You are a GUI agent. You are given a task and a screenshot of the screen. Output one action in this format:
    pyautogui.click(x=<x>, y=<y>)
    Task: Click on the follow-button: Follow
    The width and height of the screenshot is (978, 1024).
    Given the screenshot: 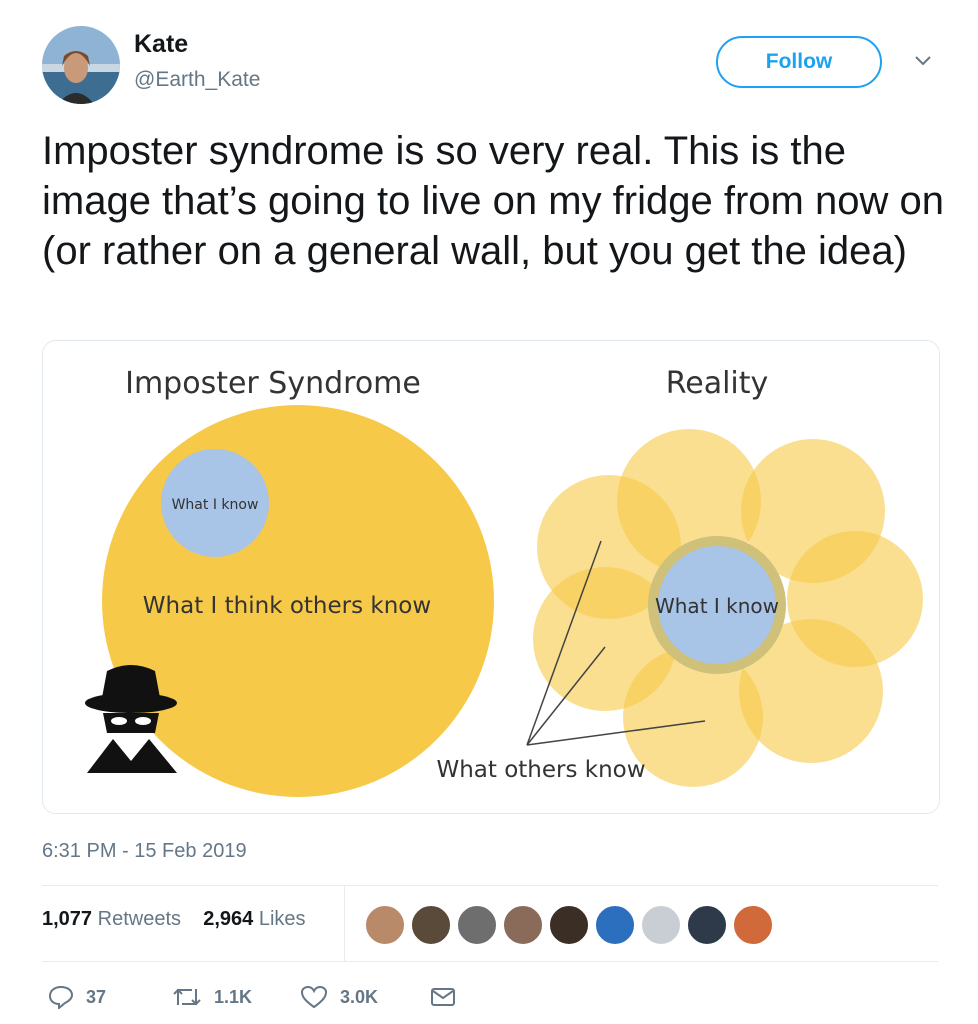 What is the action you would take?
    pyautogui.click(x=799, y=62)
    